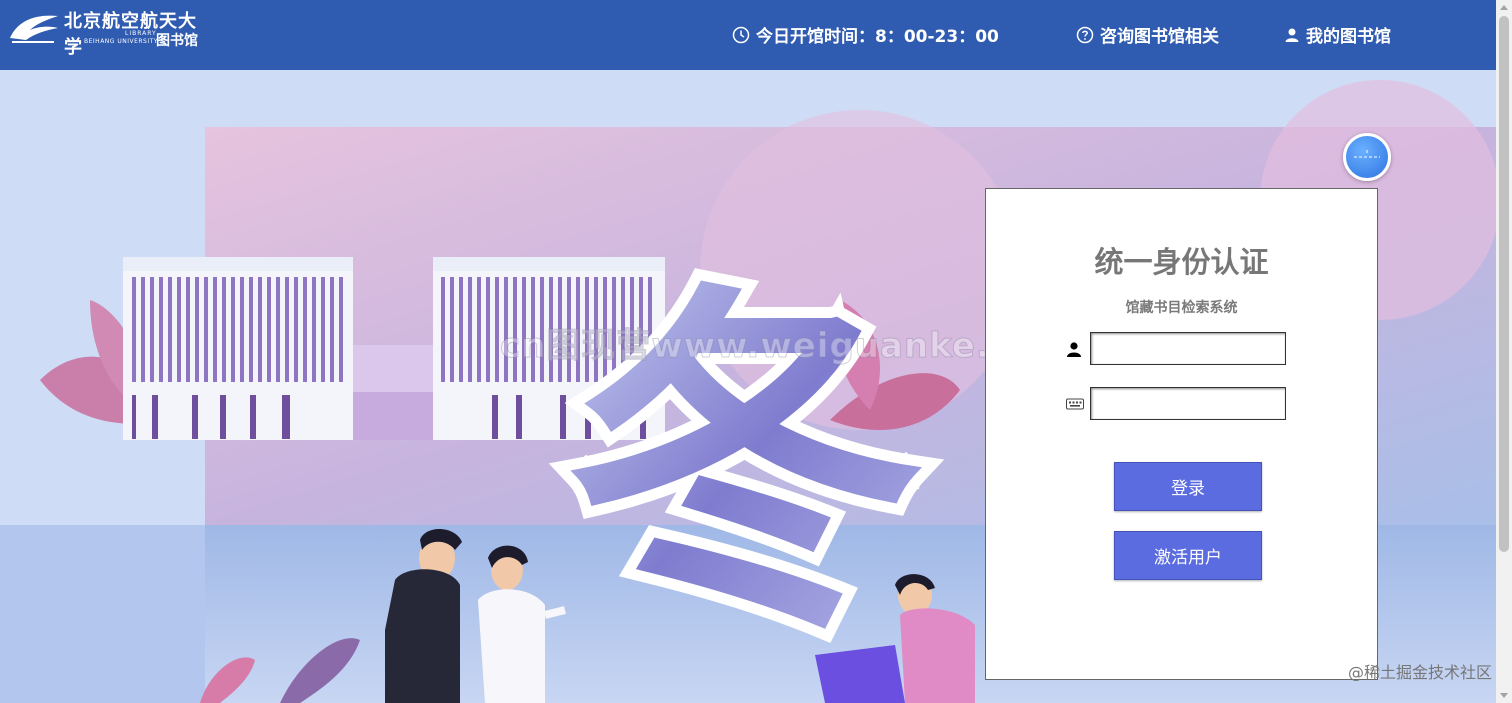 The width and height of the screenshot is (1512, 703). I want to click on scroll-down-icon, so click(1504, 695).